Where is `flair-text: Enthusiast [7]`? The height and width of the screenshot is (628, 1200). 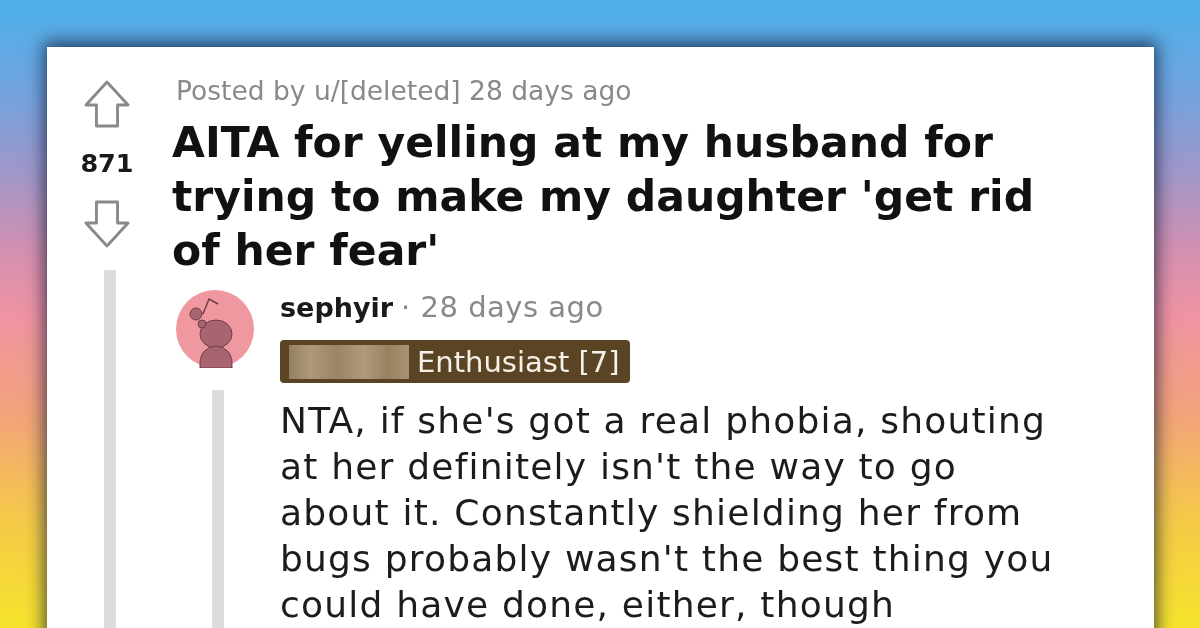
flair-text: Enthusiast [7] is located at coordinates (518, 361).